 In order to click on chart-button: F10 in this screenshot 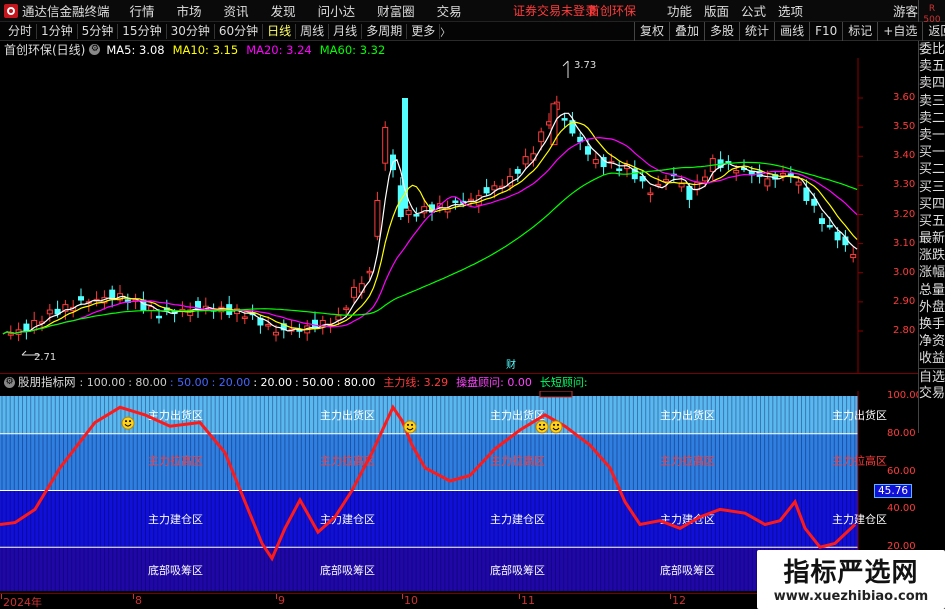, I will do `click(825, 31)`.